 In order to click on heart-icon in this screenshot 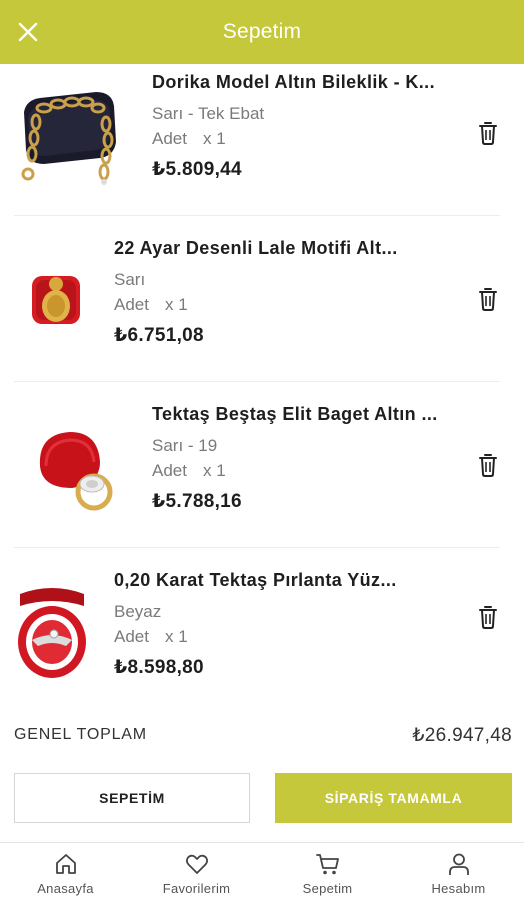, I will do `click(196, 864)`.